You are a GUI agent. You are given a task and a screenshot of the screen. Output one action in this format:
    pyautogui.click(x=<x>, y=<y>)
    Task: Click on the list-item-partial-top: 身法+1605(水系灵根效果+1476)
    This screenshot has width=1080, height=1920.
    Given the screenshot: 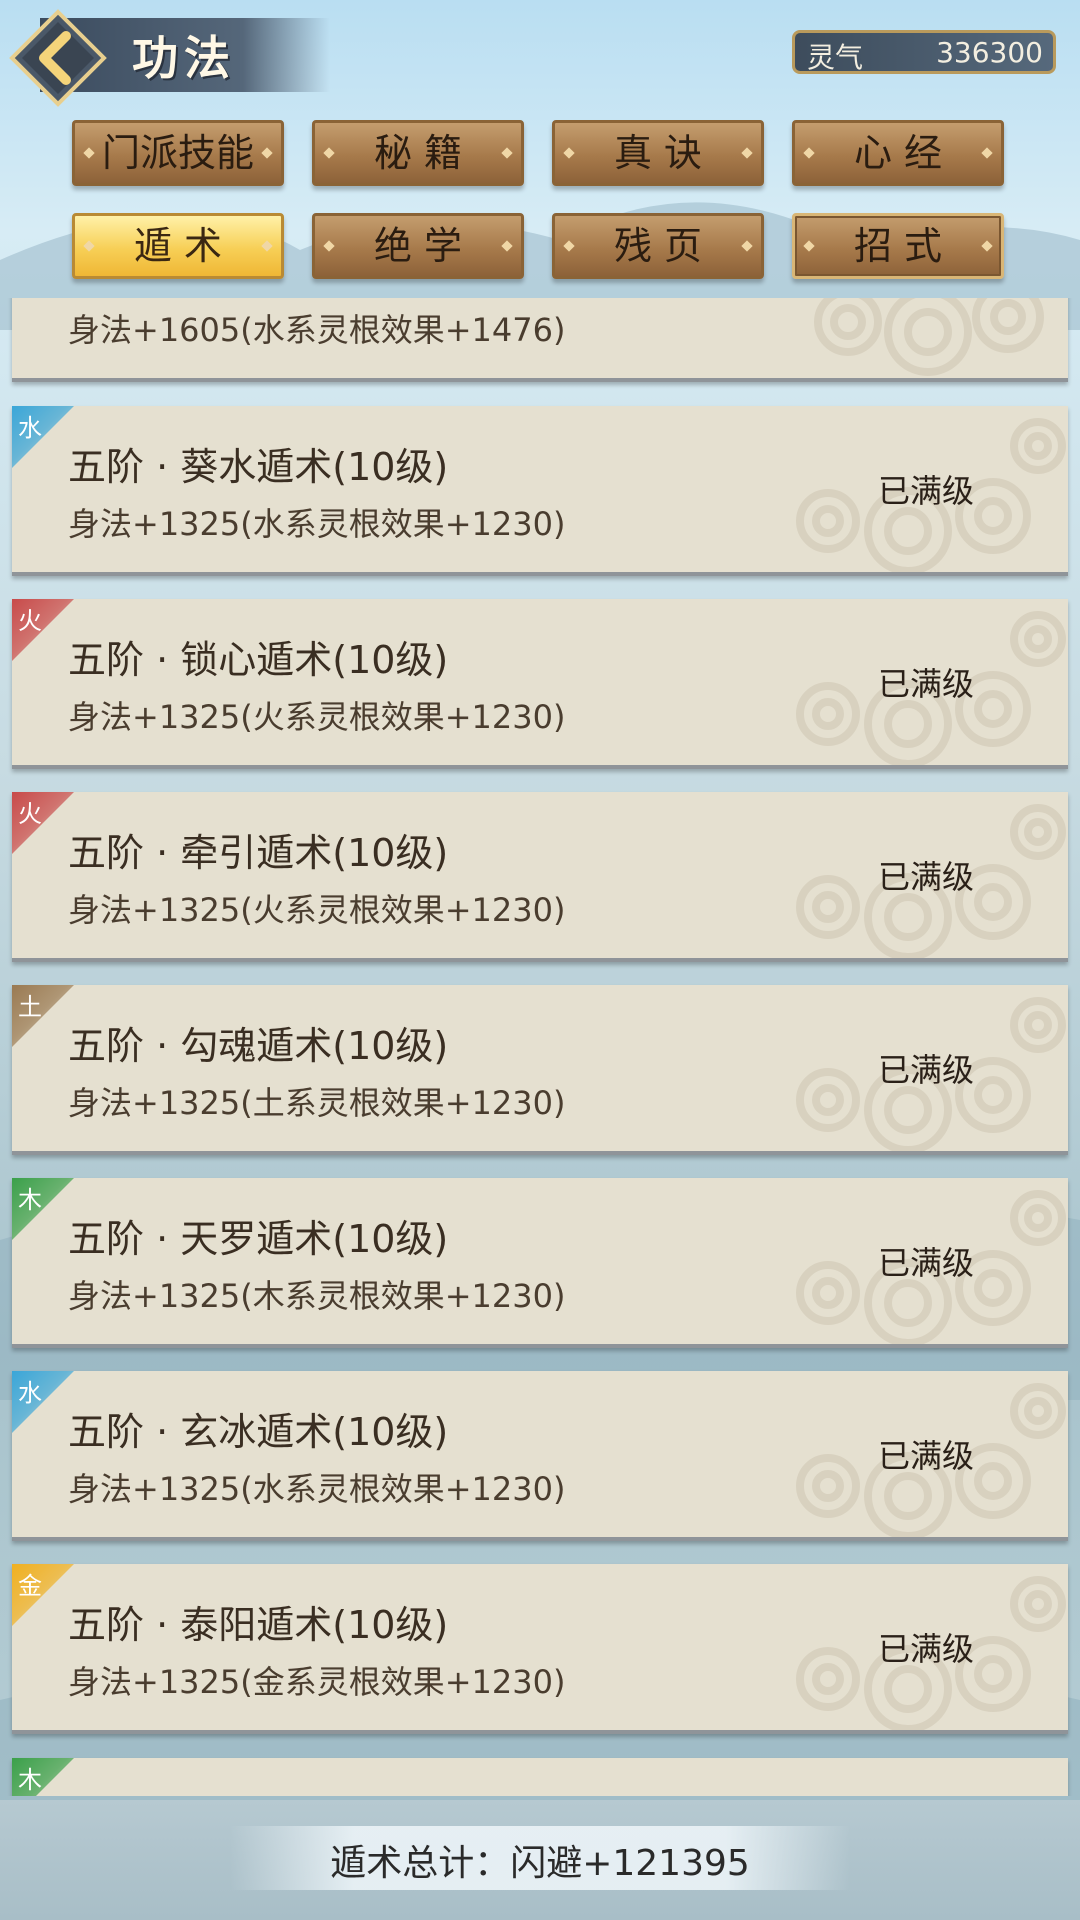 What is the action you would take?
    pyautogui.click(x=540, y=340)
    